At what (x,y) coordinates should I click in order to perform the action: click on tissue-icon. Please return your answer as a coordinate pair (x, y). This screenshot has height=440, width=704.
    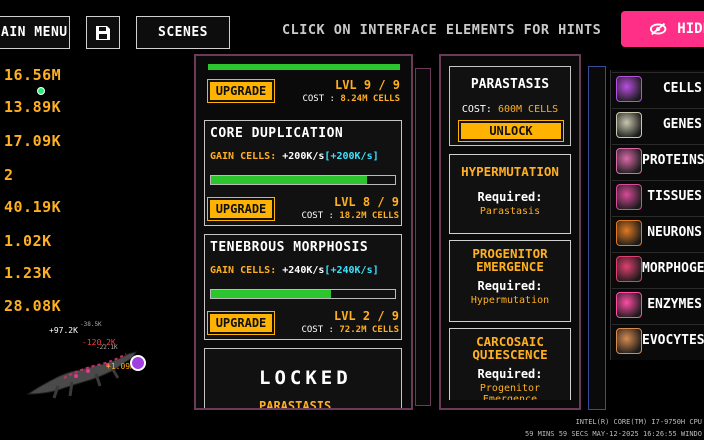
    Looking at the image, I should click on (629, 196).